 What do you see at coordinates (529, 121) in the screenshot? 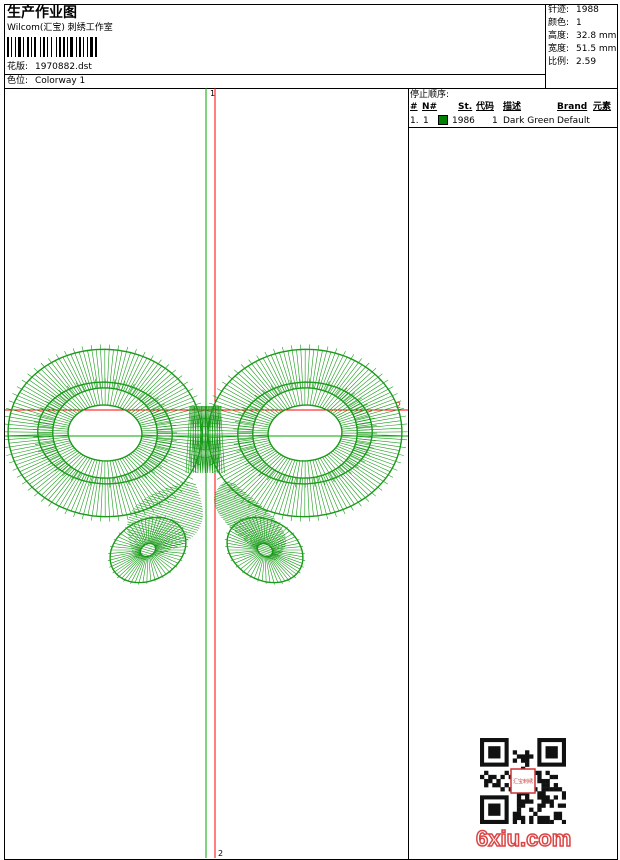
I see `row-description: Dark Green` at bounding box center [529, 121].